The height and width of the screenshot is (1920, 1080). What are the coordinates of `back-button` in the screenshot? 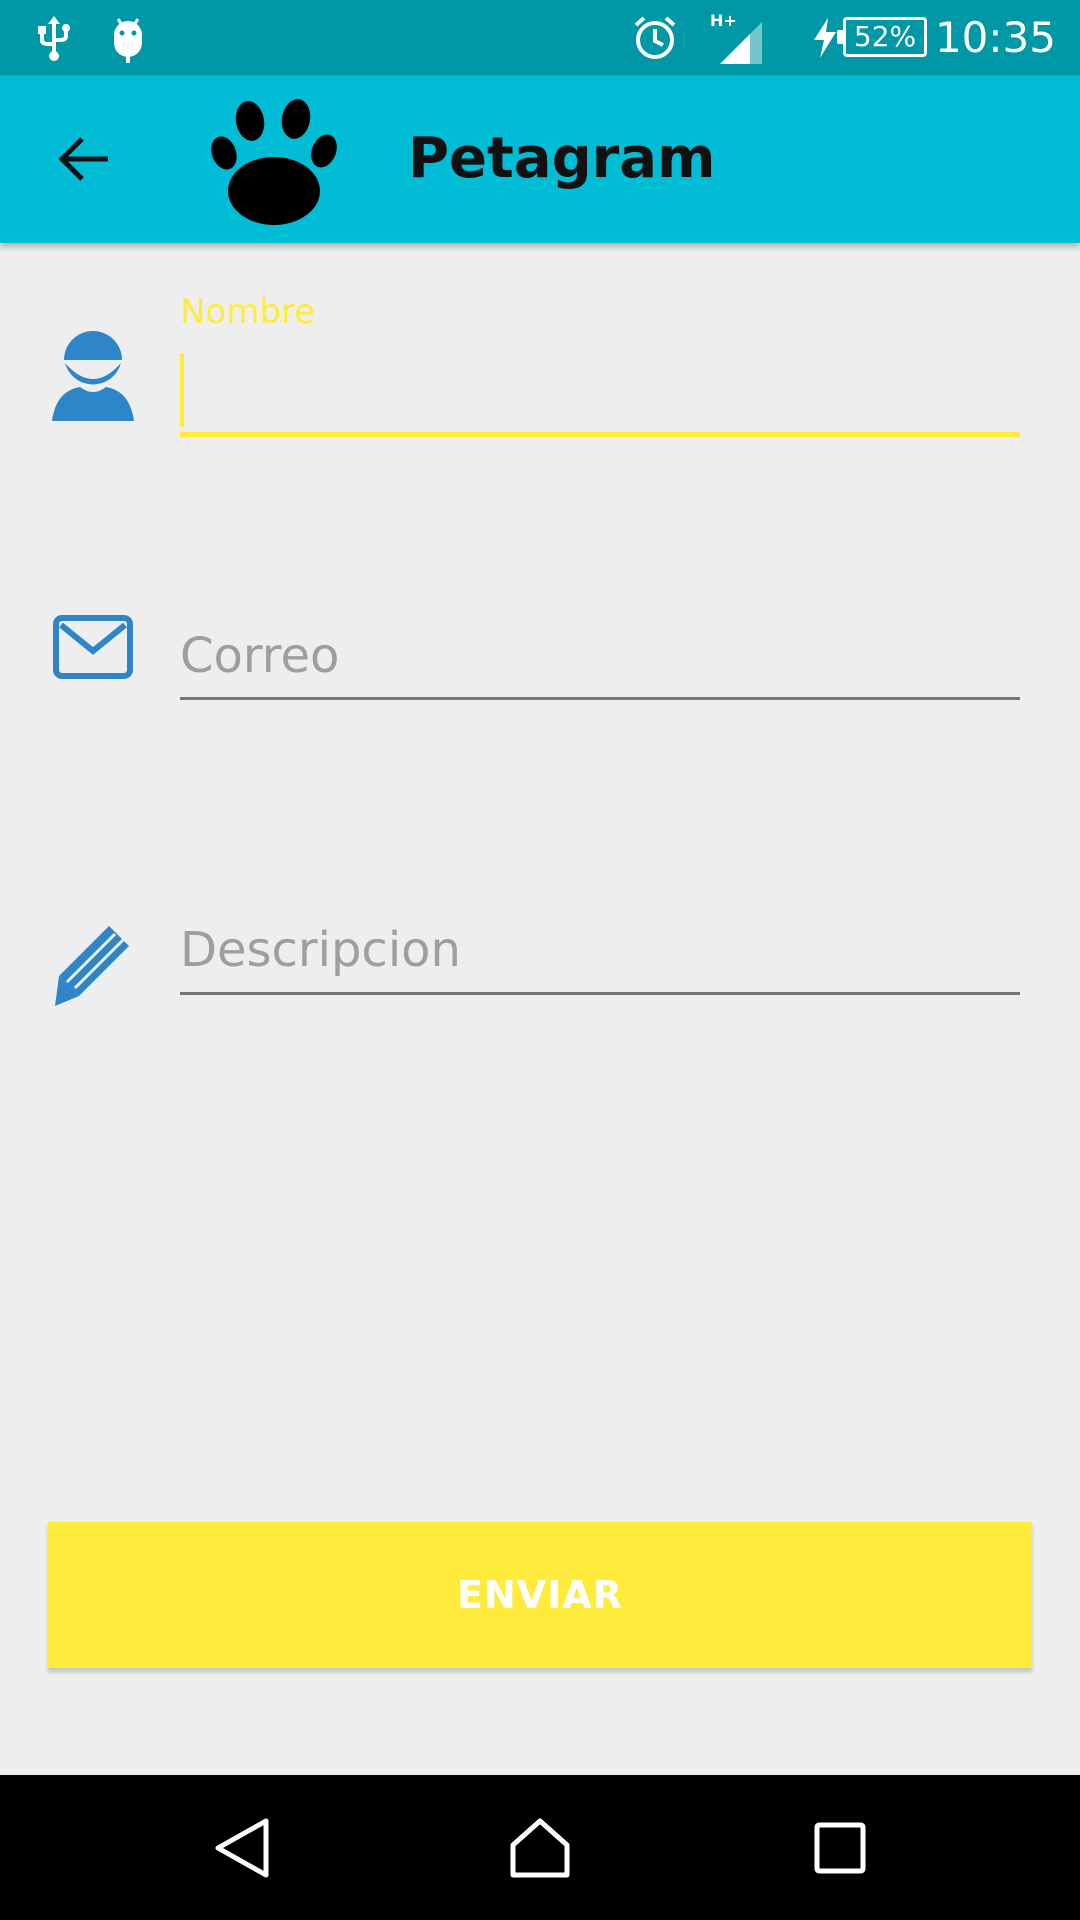 It's located at (84, 159).